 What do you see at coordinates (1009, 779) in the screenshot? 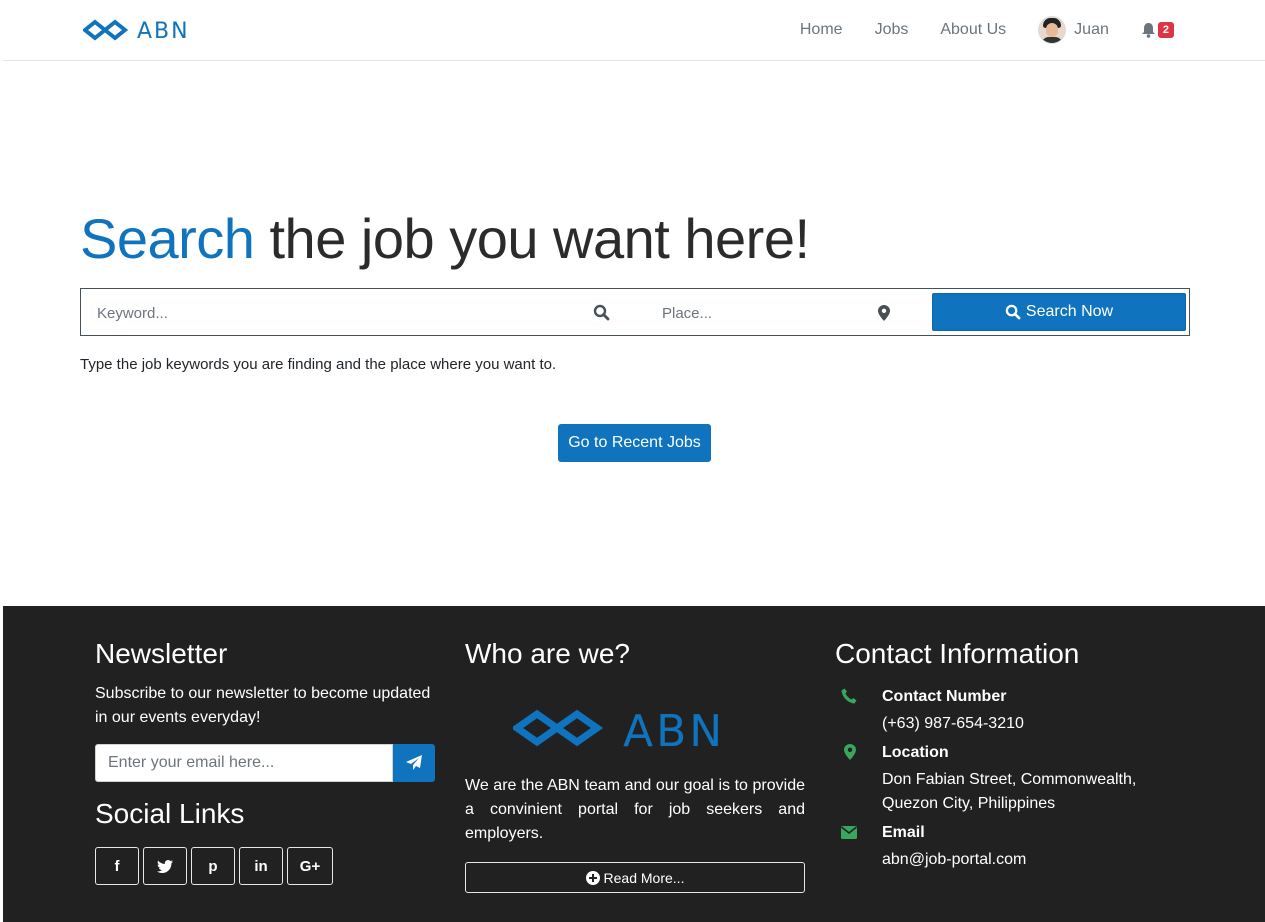
I see `location-line-1: Don Fabian Street, Commonwealth,` at bounding box center [1009, 779].